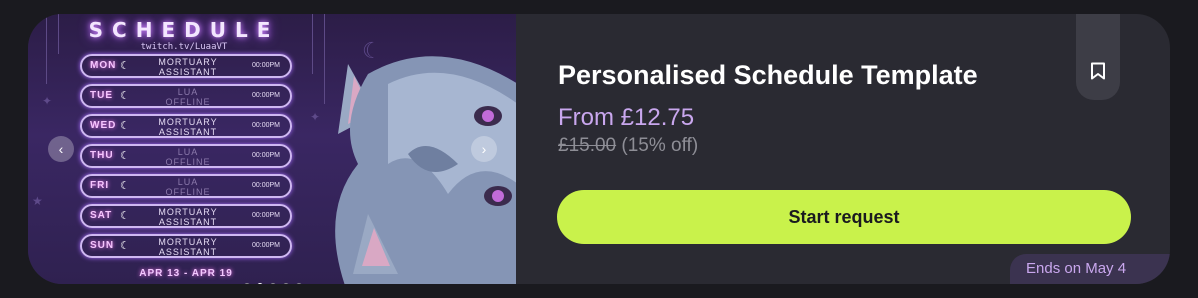  I want to click on chevron-right-icon: ›, so click(484, 149).